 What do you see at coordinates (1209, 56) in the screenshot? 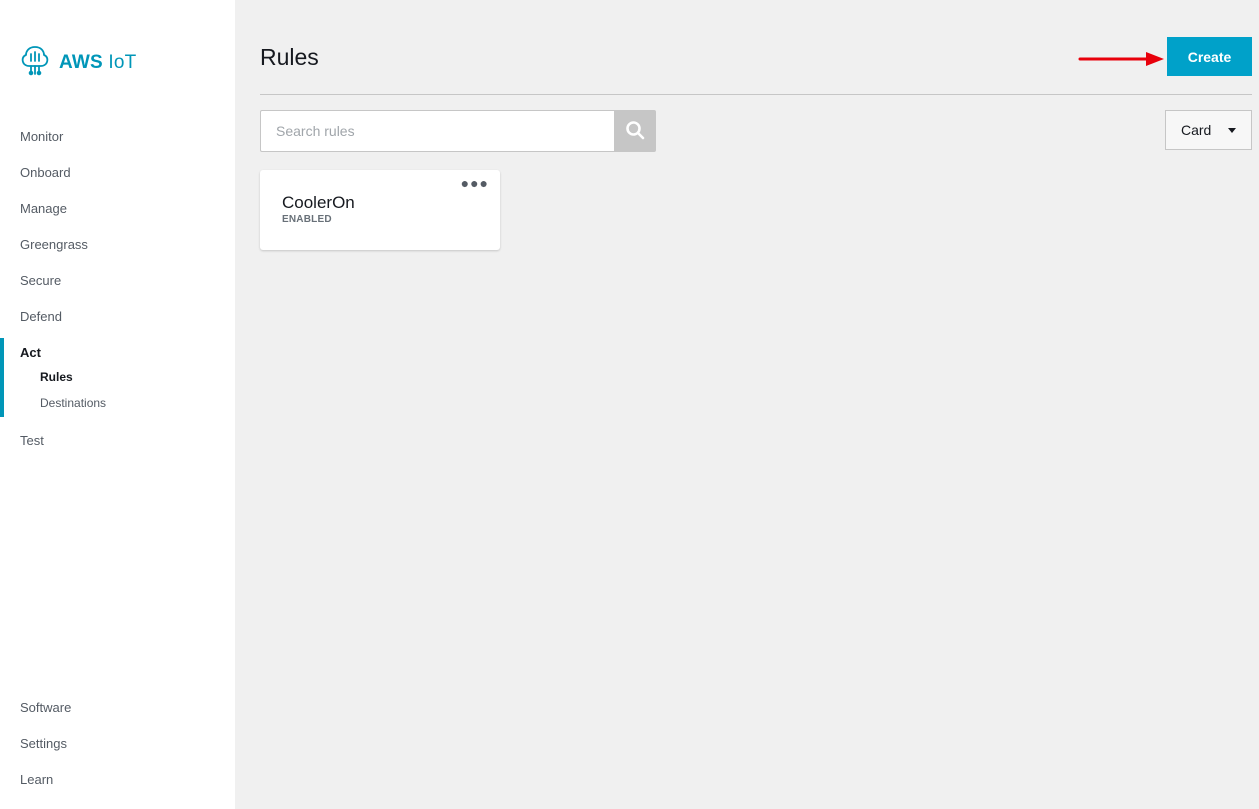
I see `create-button: Create` at bounding box center [1209, 56].